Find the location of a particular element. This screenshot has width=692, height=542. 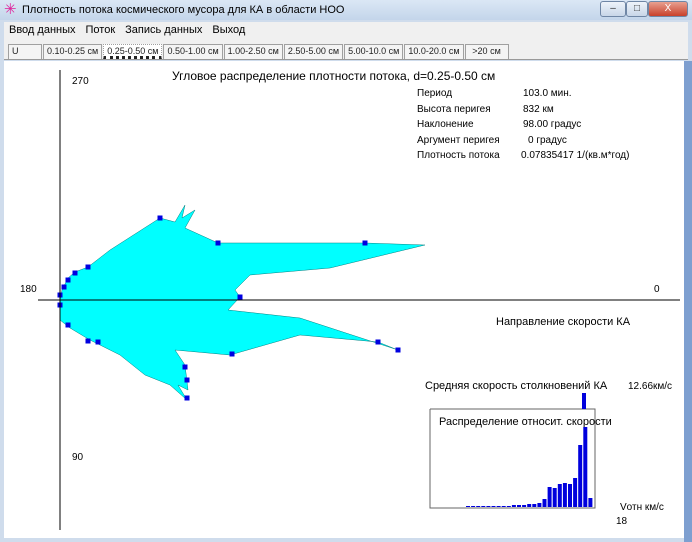

param-label: Плотность потока is located at coordinates (458, 155).